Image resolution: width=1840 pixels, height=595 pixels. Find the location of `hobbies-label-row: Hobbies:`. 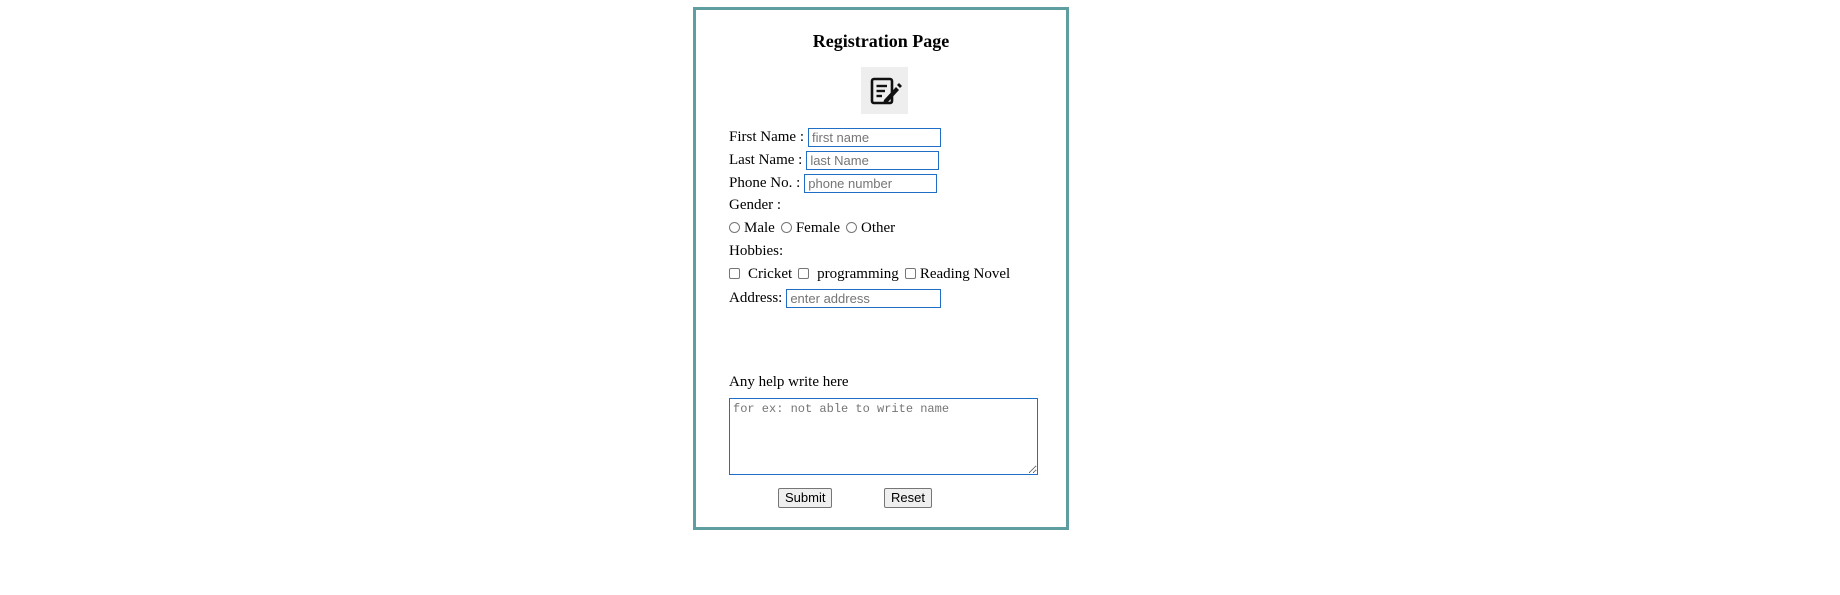

hobbies-label-row: Hobbies: is located at coordinates (756, 251).